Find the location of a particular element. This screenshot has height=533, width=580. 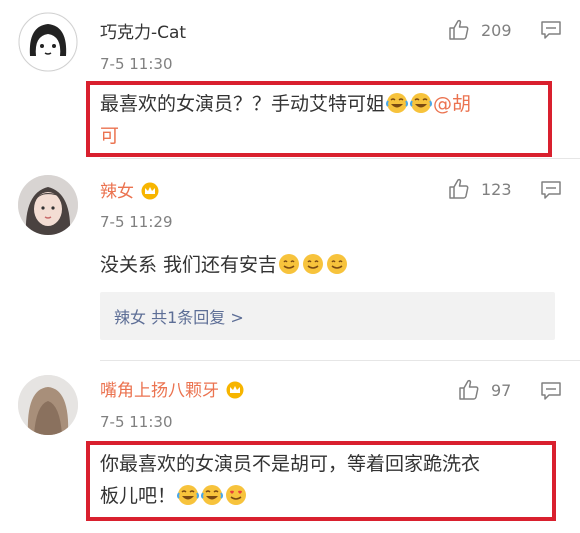

like-count: 97 is located at coordinates (501, 390).